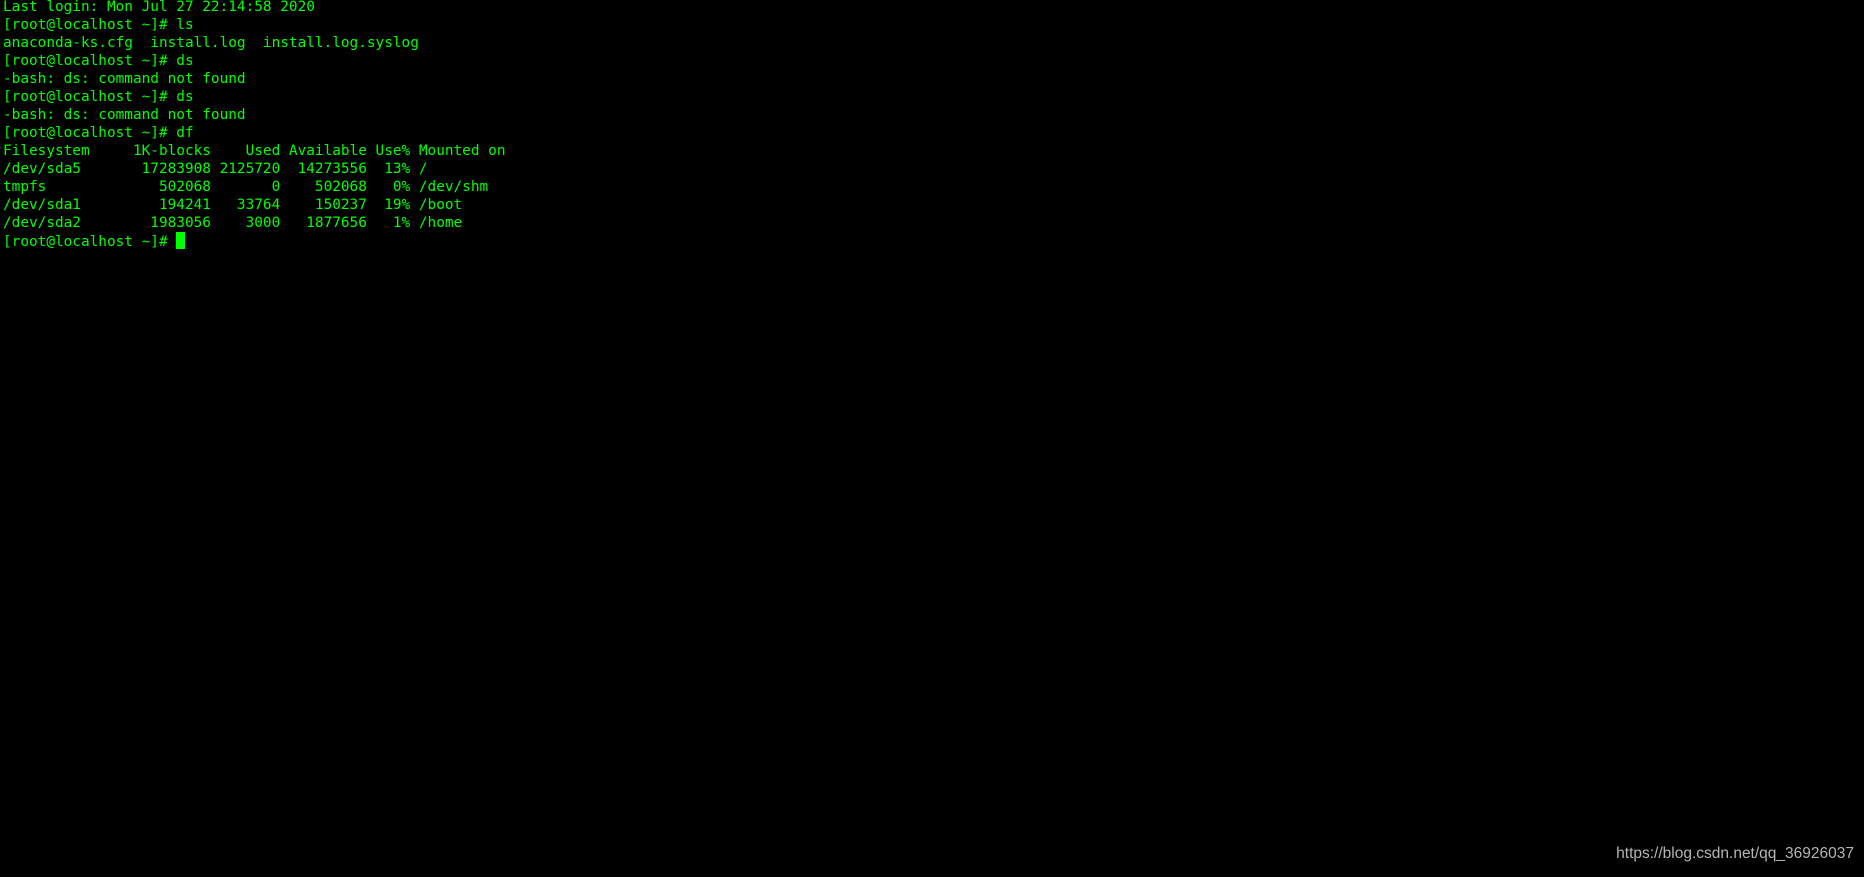 The height and width of the screenshot is (877, 1864). I want to click on df-row: tmpfs 502068 0 502068 0% /dev/shm, so click(246, 187).